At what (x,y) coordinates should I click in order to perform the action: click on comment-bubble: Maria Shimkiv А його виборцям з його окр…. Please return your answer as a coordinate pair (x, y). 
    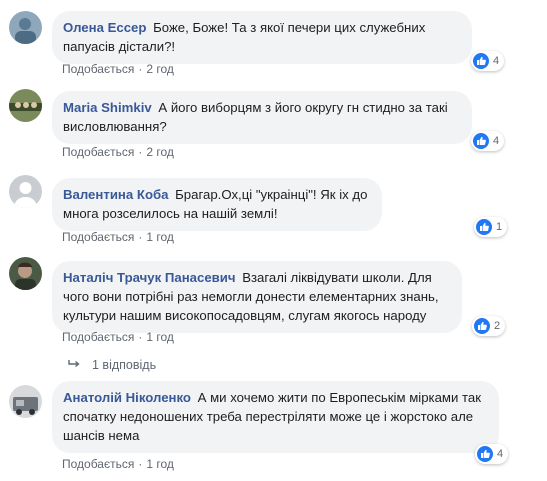
    Looking at the image, I should click on (262, 117).